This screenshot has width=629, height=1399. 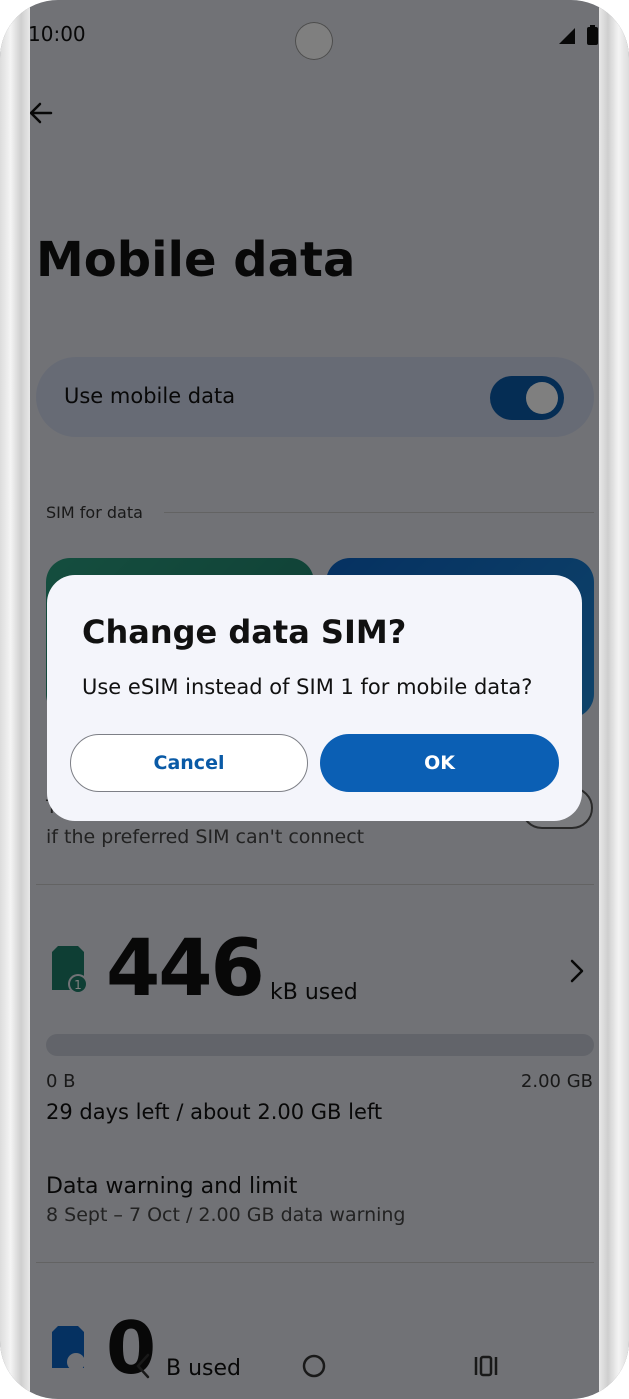 I want to click on dialog-title: Change data SIM?, so click(x=244, y=632).